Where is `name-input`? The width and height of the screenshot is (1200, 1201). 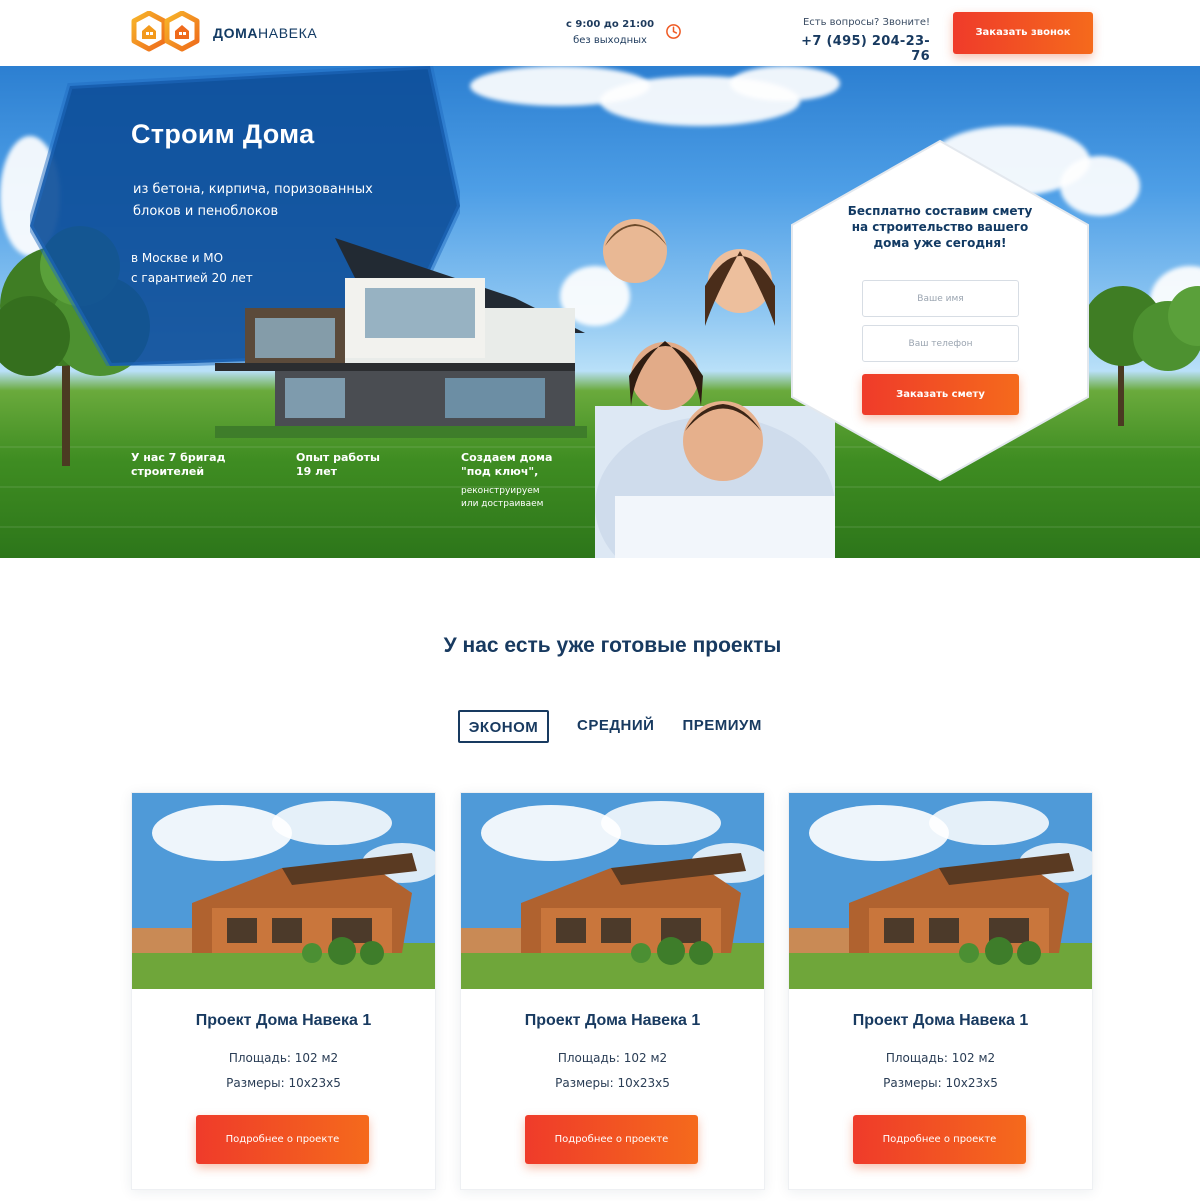 name-input is located at coordinates (940, 298).